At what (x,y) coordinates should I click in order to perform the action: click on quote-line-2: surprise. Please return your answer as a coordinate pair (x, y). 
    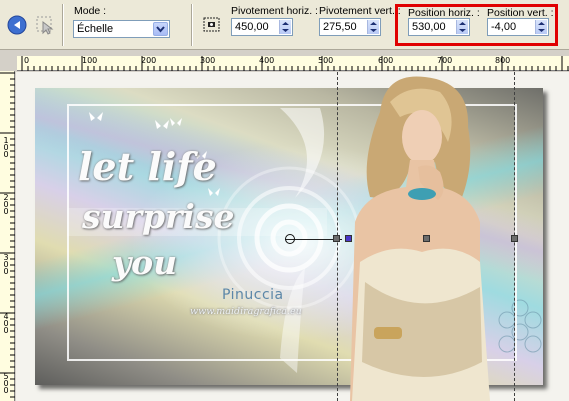
    Looking at the image, I should click on (158, 216).